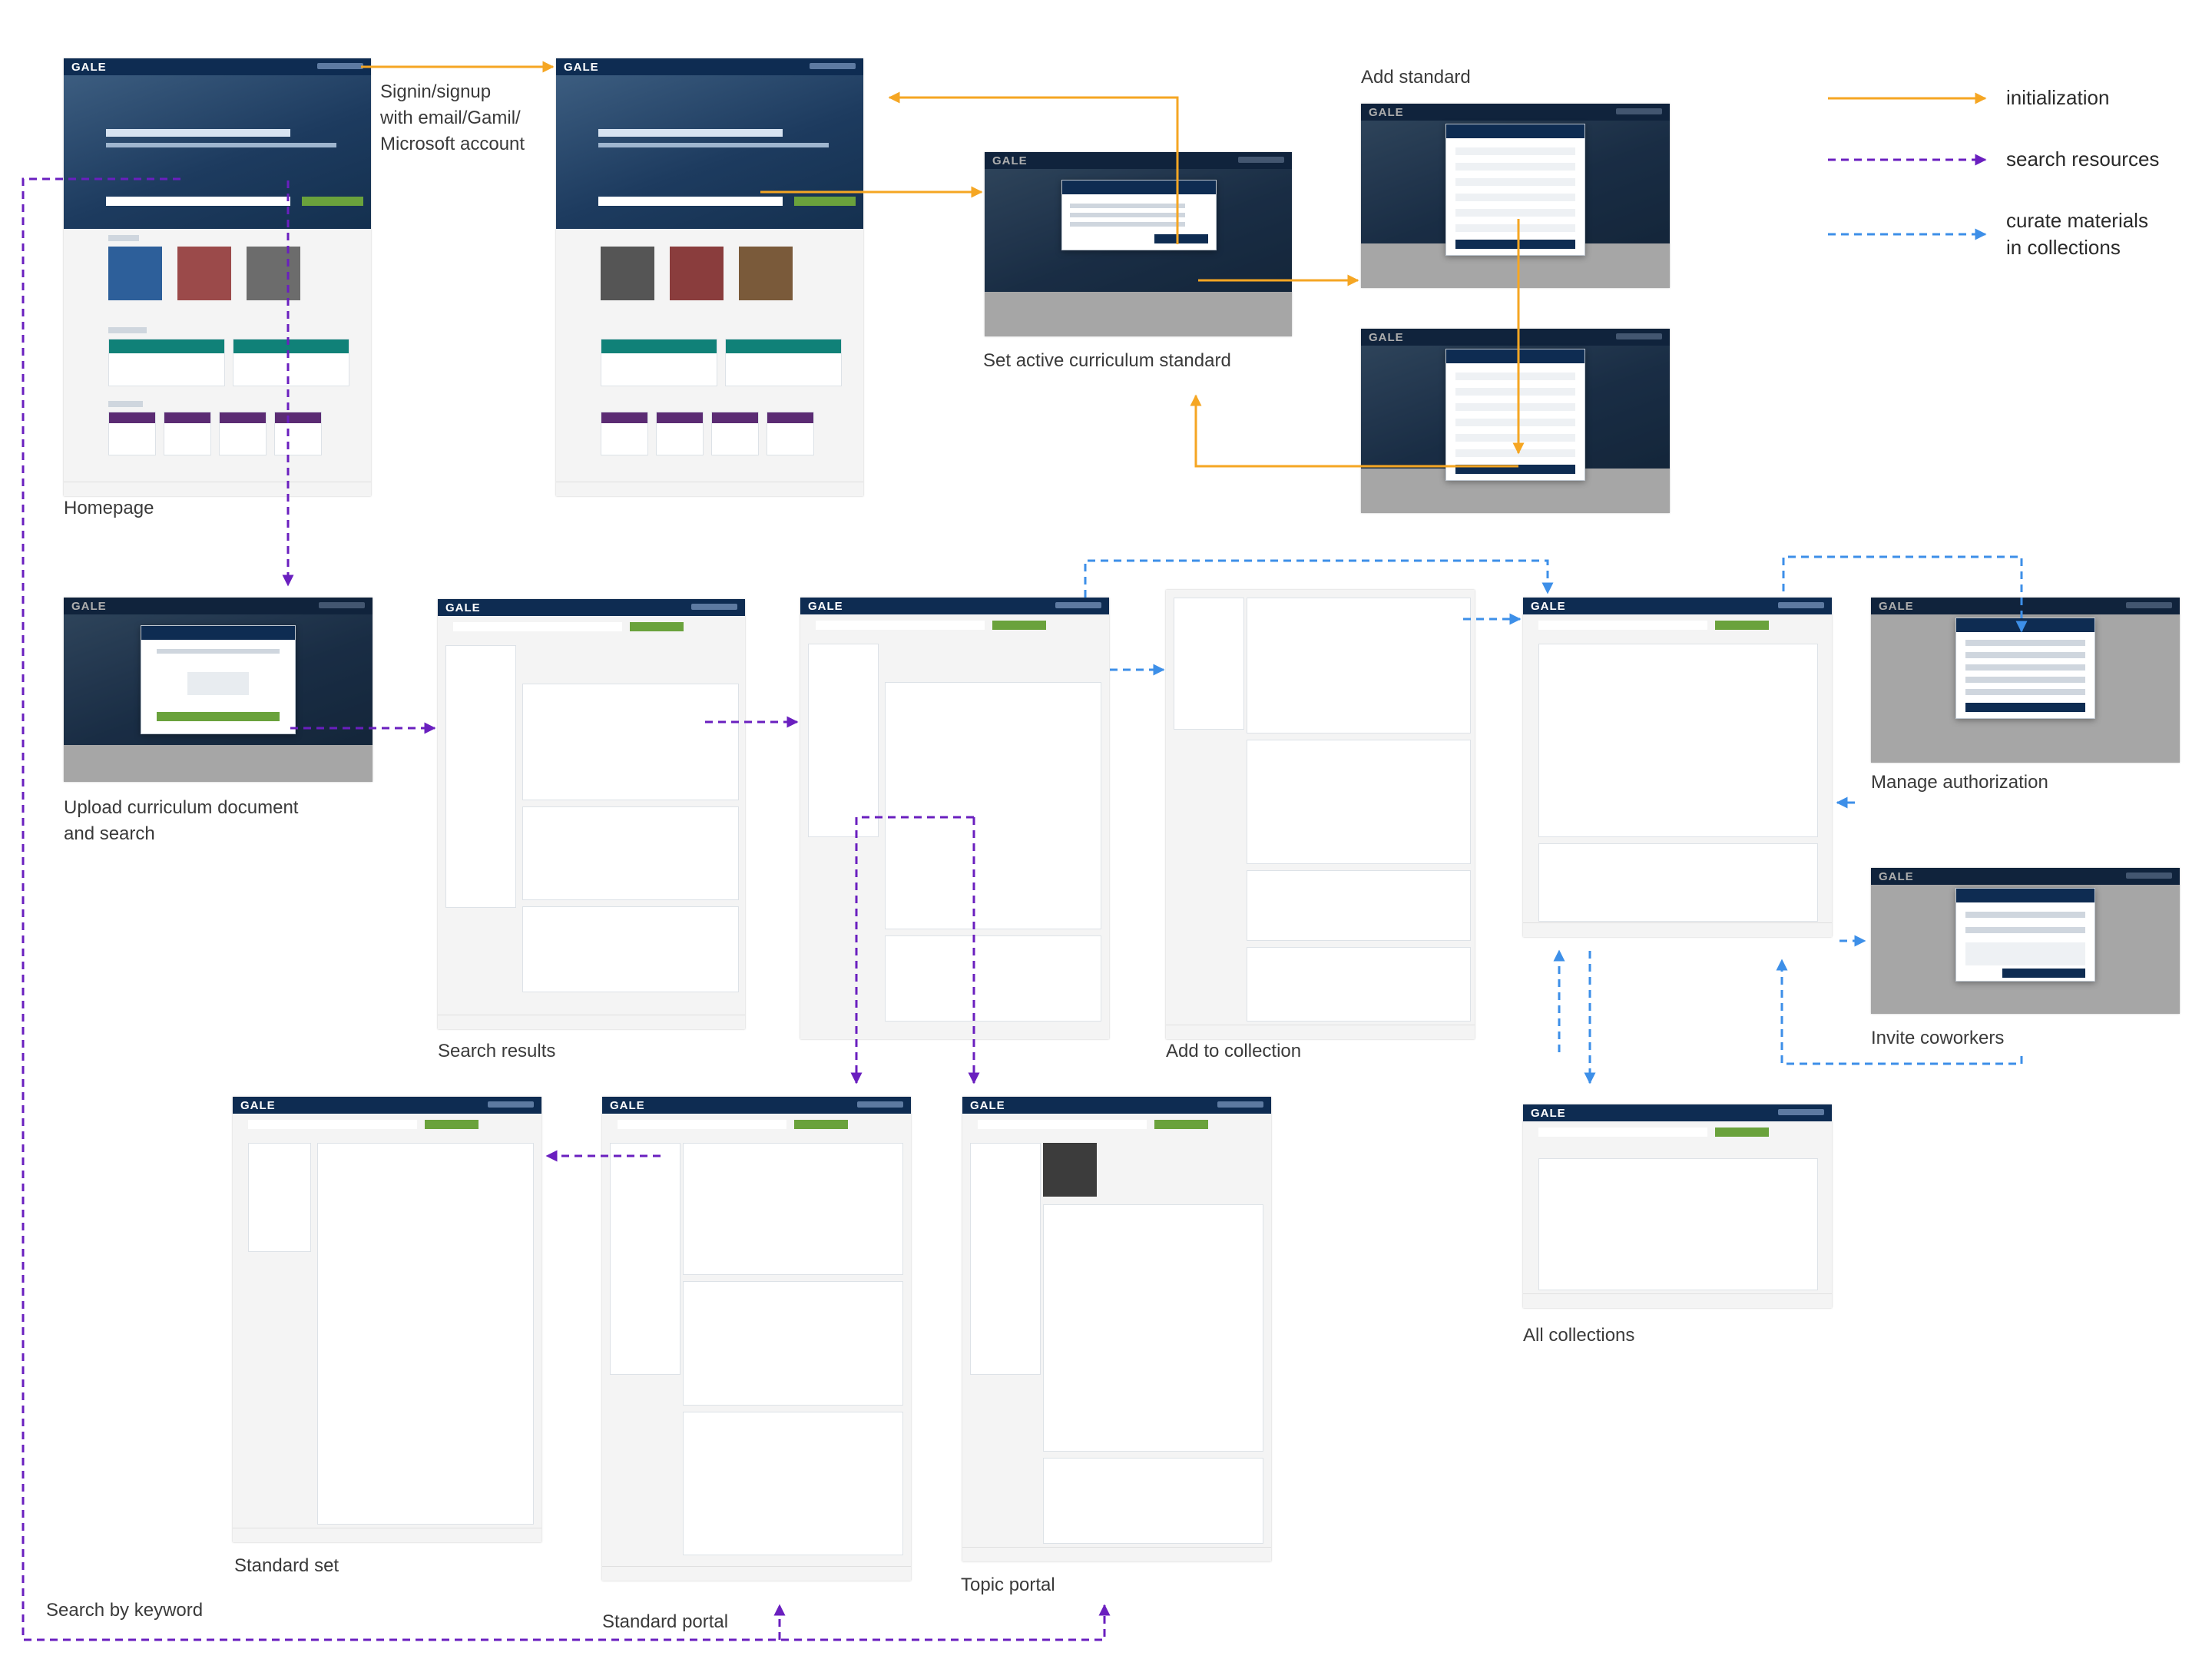  What do you see at coordinates (451, 118) in the screenshot?
I see `label-signin-line-2: with email/Gamil/` at bounding box center [451, 118].